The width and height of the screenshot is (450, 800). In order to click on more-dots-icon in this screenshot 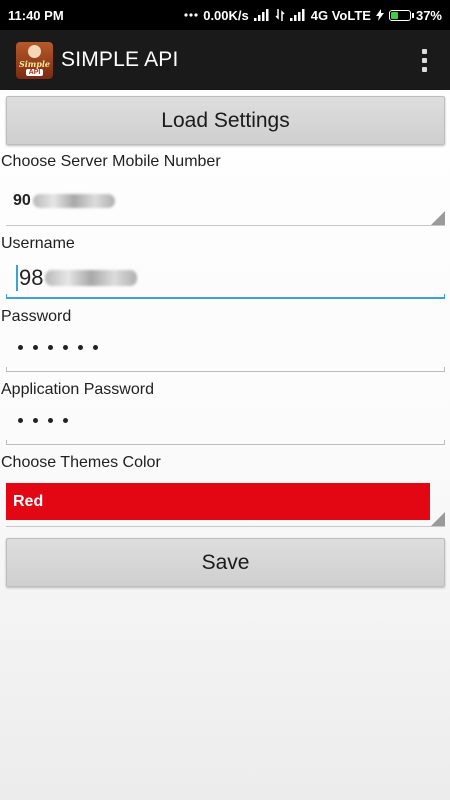, I will do `click(191, 15)`.